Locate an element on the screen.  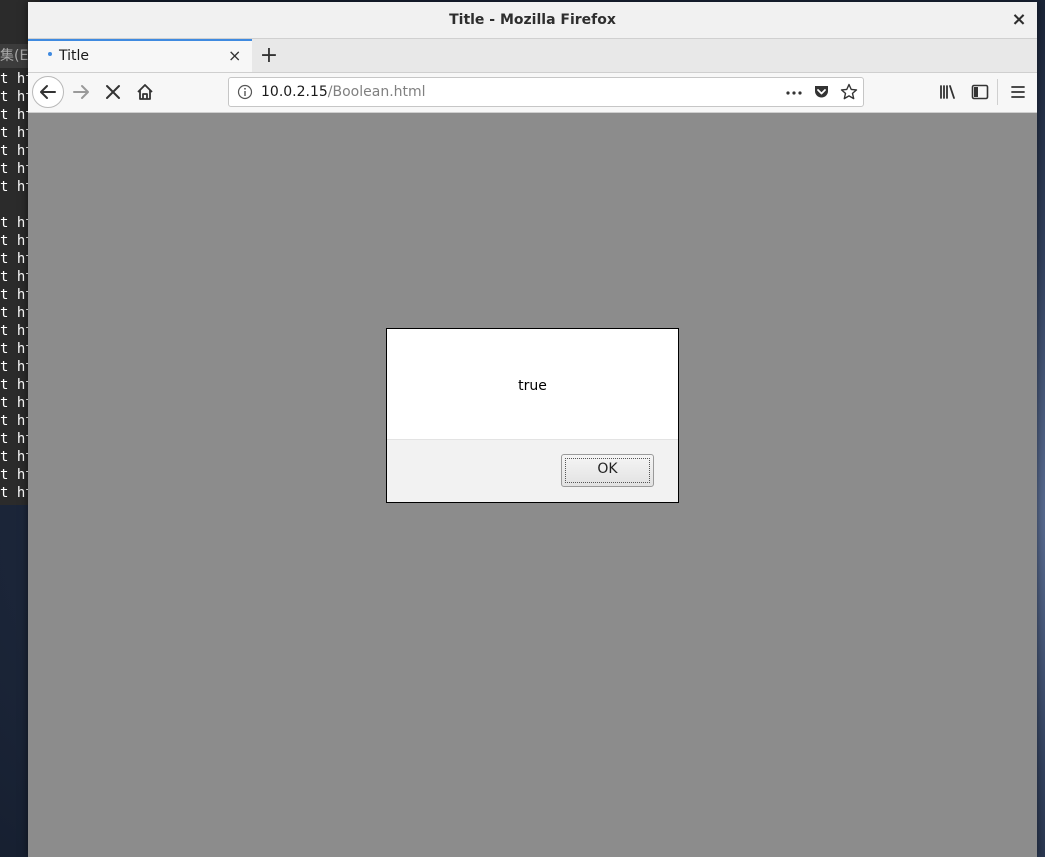
alert-message: true is located at coordinates (532, 386).